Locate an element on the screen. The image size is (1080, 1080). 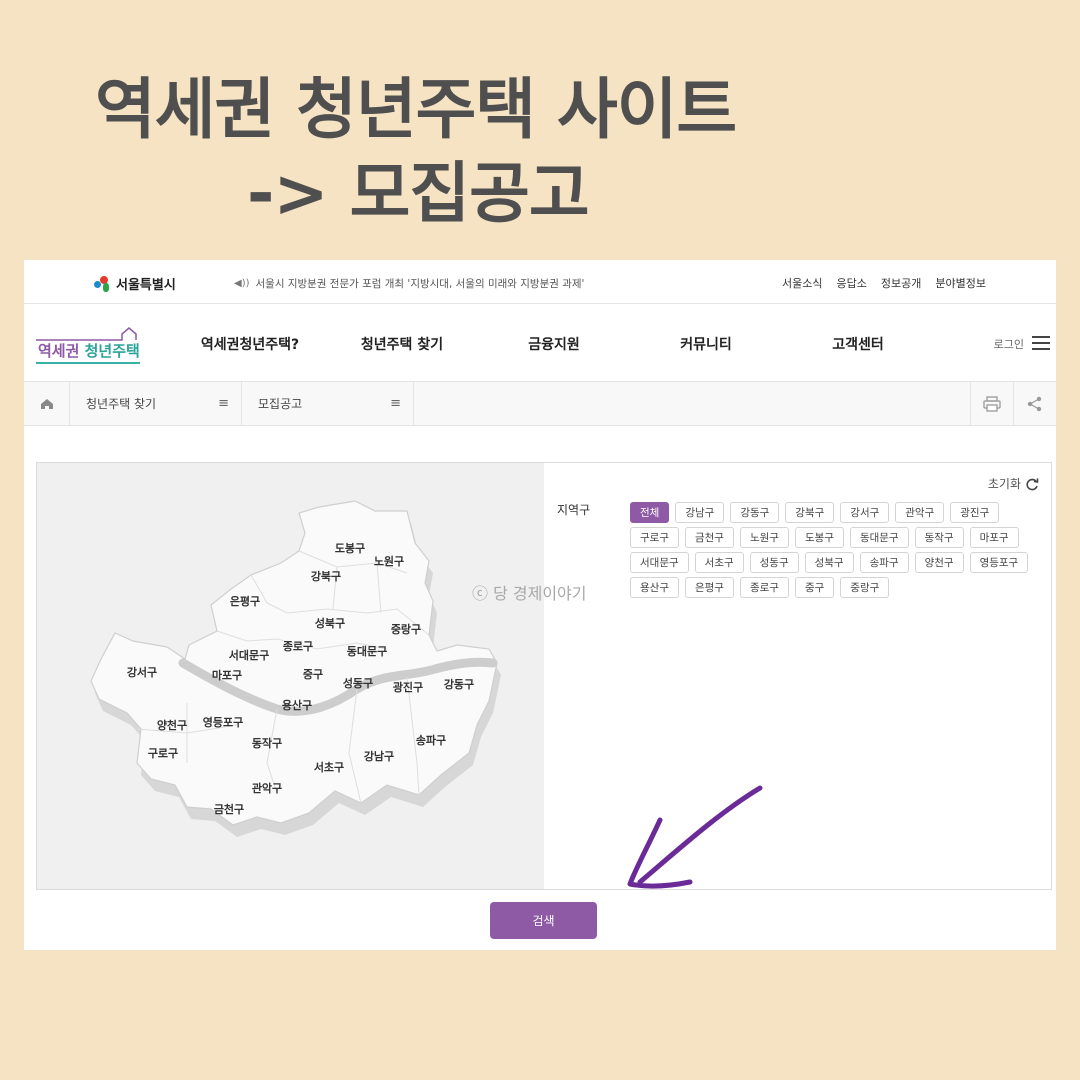
map-district-label: 관악구 is located at coordinates (267, 788).